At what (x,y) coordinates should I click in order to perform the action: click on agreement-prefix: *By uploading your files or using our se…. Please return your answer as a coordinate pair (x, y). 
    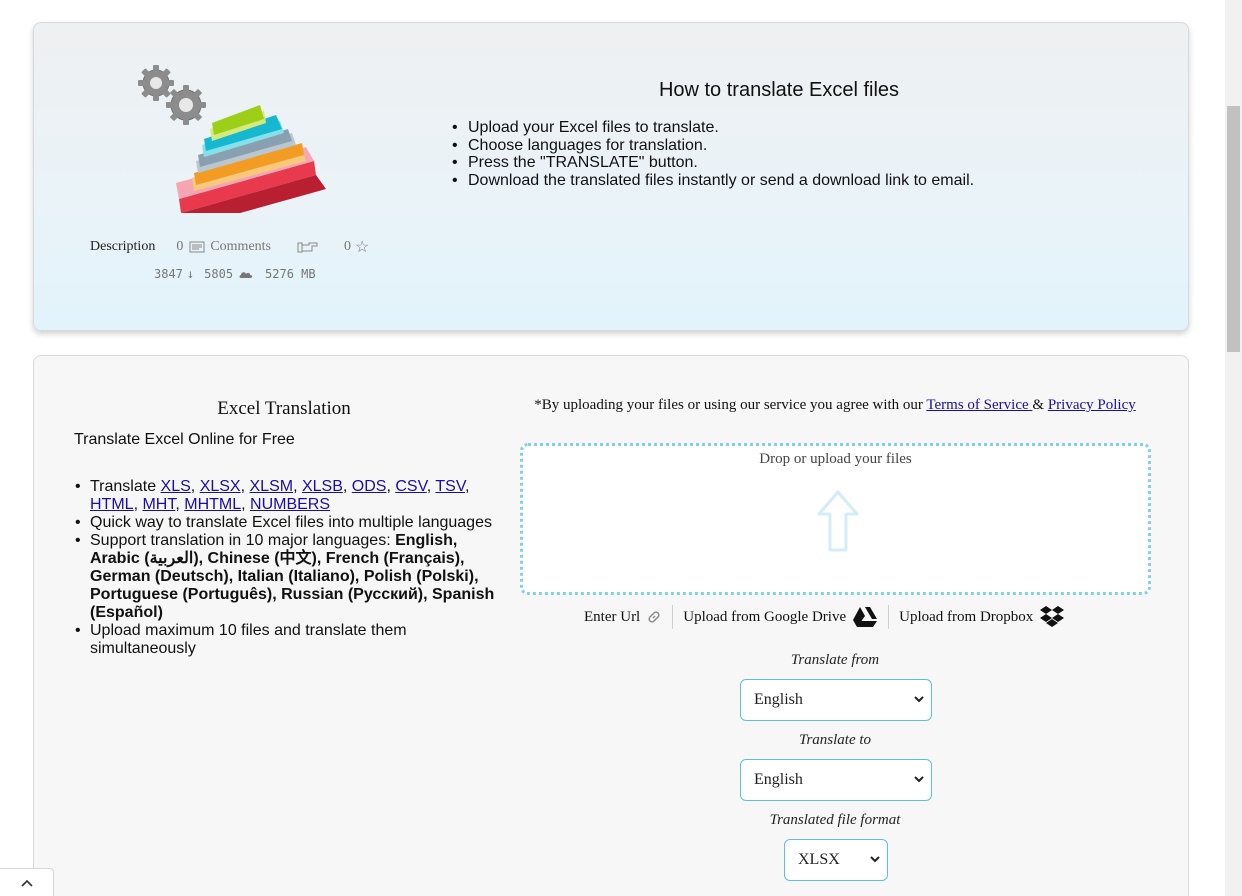
    Looking at the image, I should click on (730, 405).